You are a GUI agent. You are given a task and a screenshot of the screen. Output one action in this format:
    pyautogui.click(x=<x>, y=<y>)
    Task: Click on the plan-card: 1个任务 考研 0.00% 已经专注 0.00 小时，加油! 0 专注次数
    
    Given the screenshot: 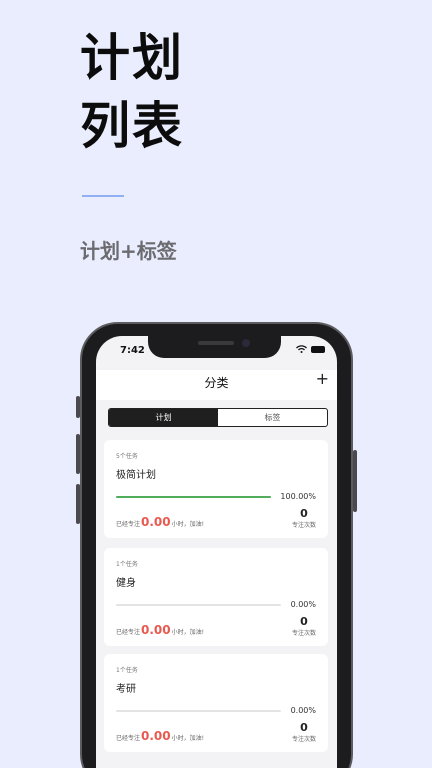 What is the action you would take?
    pyautogui.click(x=216, y=703)
    